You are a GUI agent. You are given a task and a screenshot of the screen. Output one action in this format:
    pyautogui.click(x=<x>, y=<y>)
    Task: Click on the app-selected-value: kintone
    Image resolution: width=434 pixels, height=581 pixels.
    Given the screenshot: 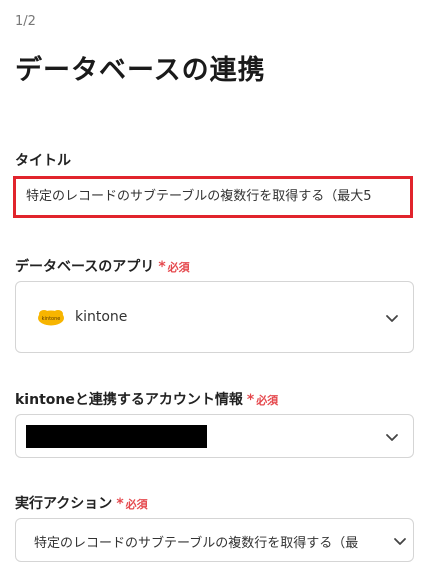 What is the action you would take?
    pyautogui.click(x=101, y=317)
    